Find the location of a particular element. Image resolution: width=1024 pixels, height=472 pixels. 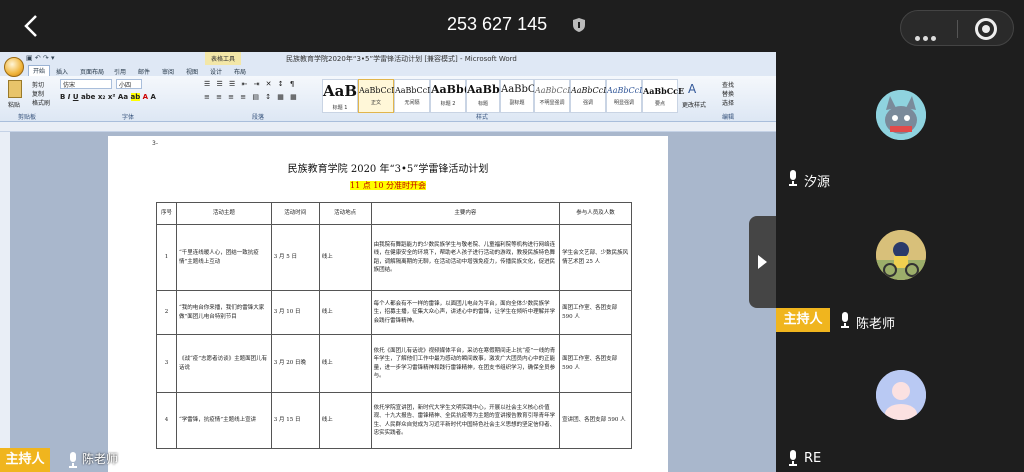

font-name-select: 仿宋 is located at coordinates (86, 84).